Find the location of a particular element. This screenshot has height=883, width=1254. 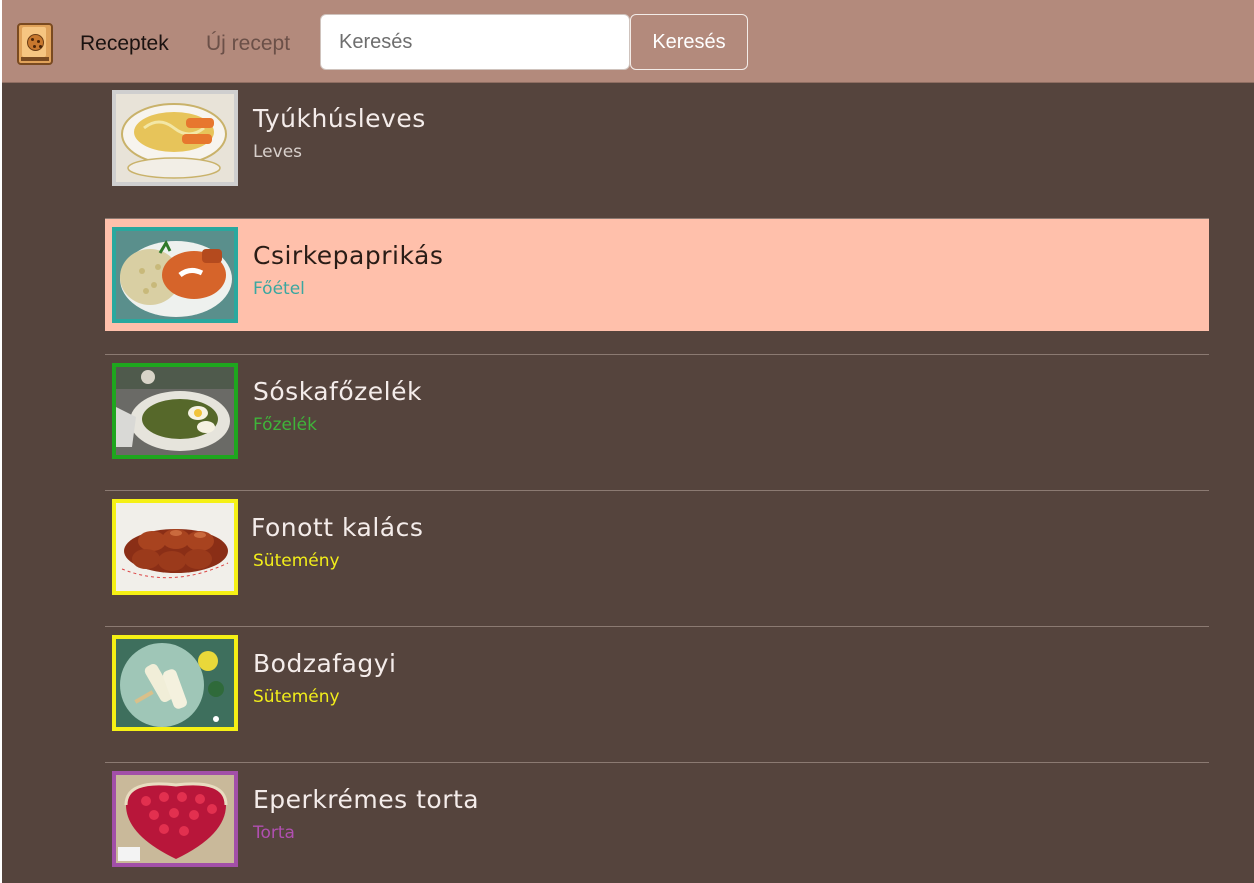

active-row-highlight is located at coordinates (657, 275).